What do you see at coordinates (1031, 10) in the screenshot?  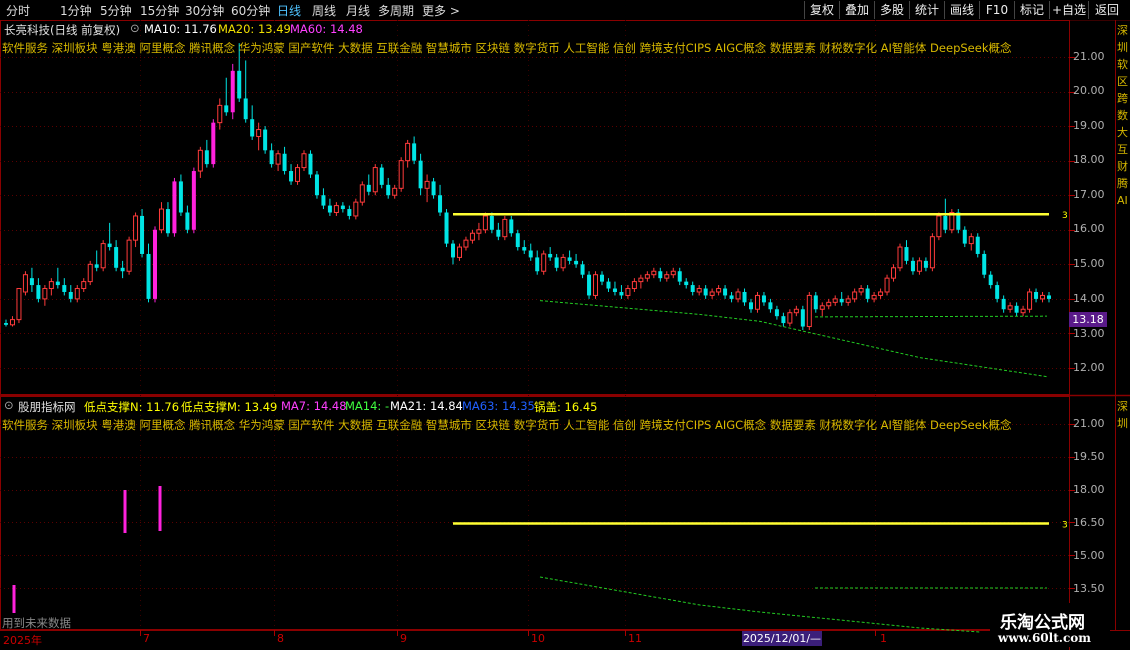 I see `mark-button: 标记` at bounding box center [1031, 10].